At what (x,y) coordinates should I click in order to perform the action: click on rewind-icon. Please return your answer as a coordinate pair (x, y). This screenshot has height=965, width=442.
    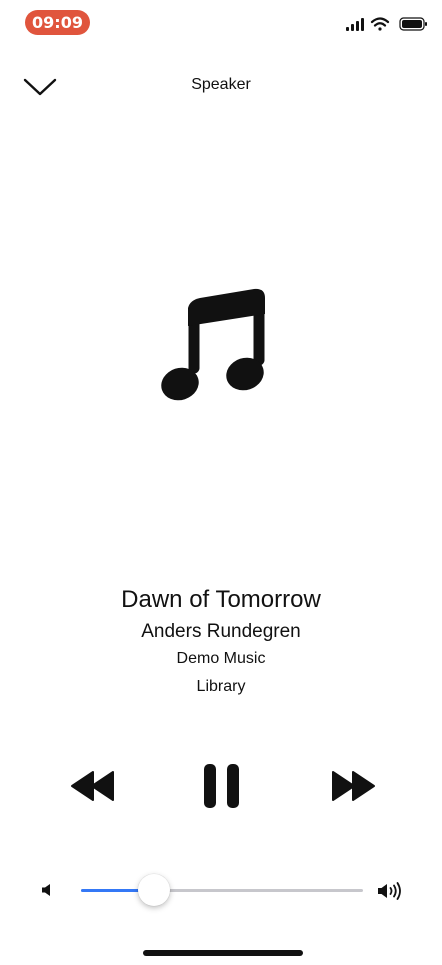
    Looking at the image, I should click on (92, 786).